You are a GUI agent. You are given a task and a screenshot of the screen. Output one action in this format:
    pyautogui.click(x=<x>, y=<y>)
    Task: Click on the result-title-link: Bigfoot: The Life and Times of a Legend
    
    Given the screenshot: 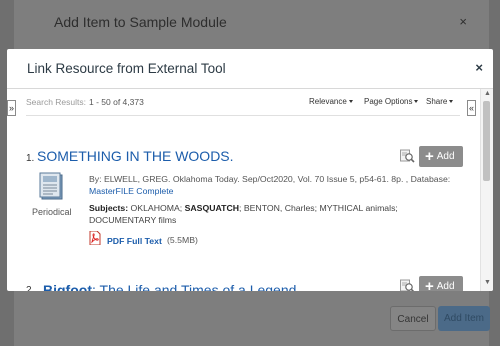 What is the action you would take?
    pyautogui.click(x=169, y=286)
    